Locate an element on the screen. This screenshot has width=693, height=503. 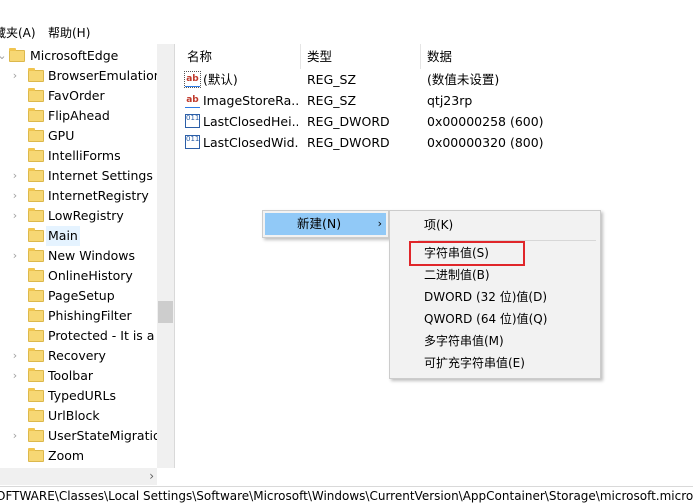
scroll-right-icon: › is located at coordinates (151, 476).